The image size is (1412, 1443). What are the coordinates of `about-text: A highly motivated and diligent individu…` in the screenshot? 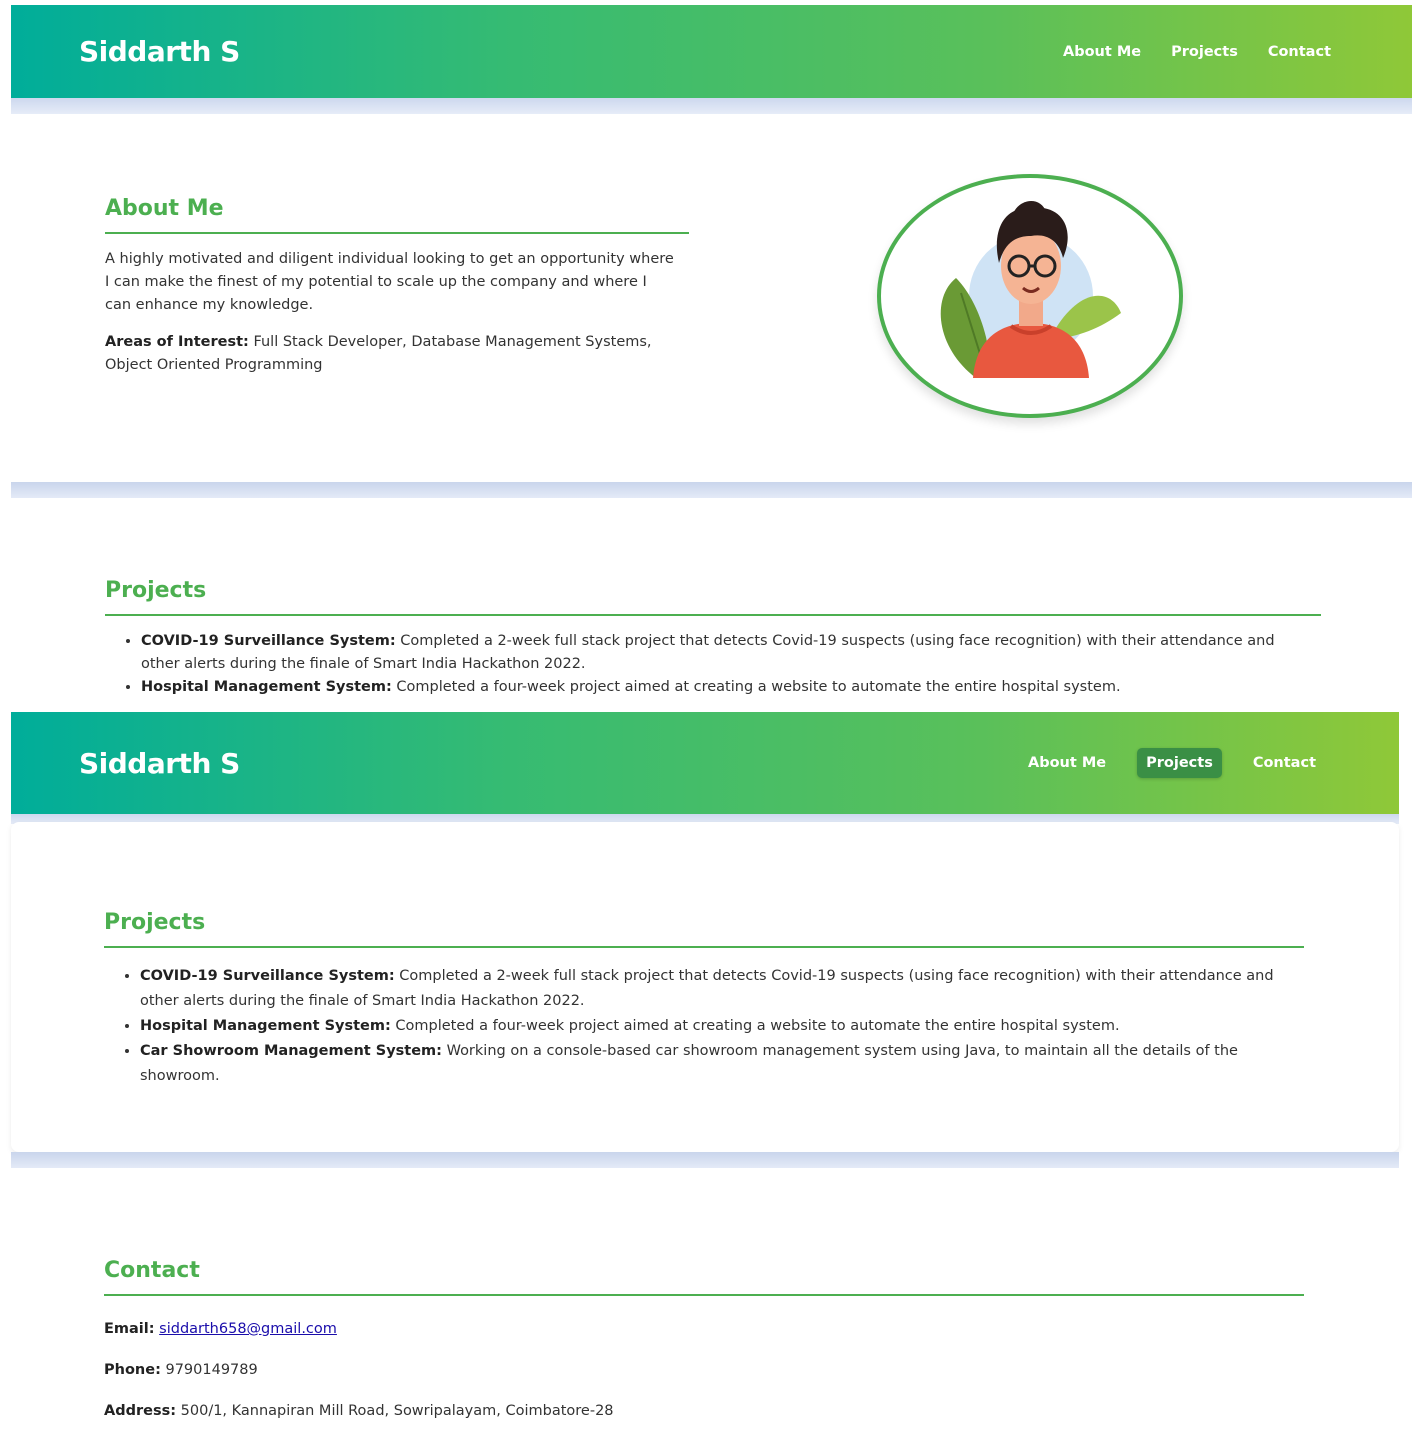 It's located at (389, 282).